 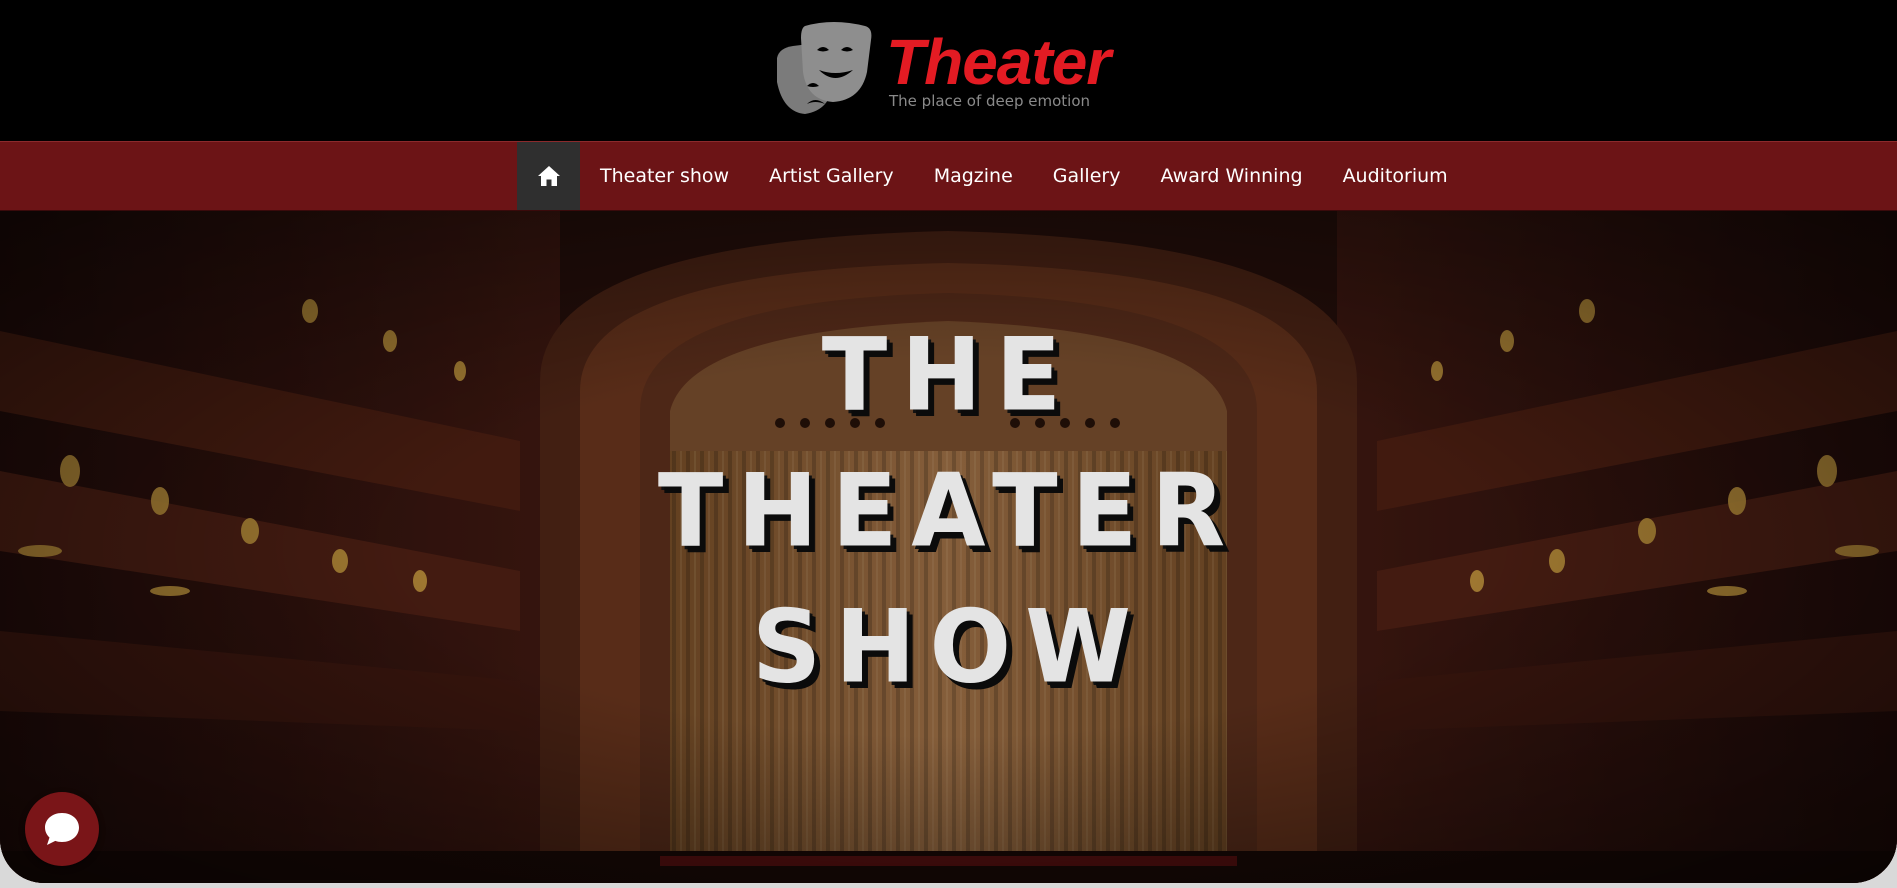 I want to click on nav-item-artist-gallery: Artist Gallery, so click(x=831, y=176).